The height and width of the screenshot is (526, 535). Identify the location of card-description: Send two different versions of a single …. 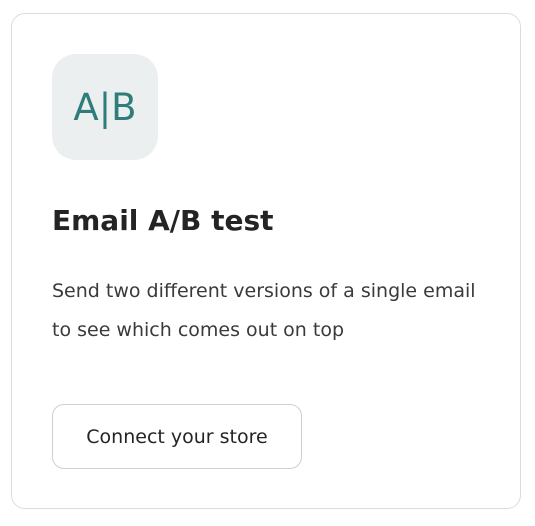
(264, 310).